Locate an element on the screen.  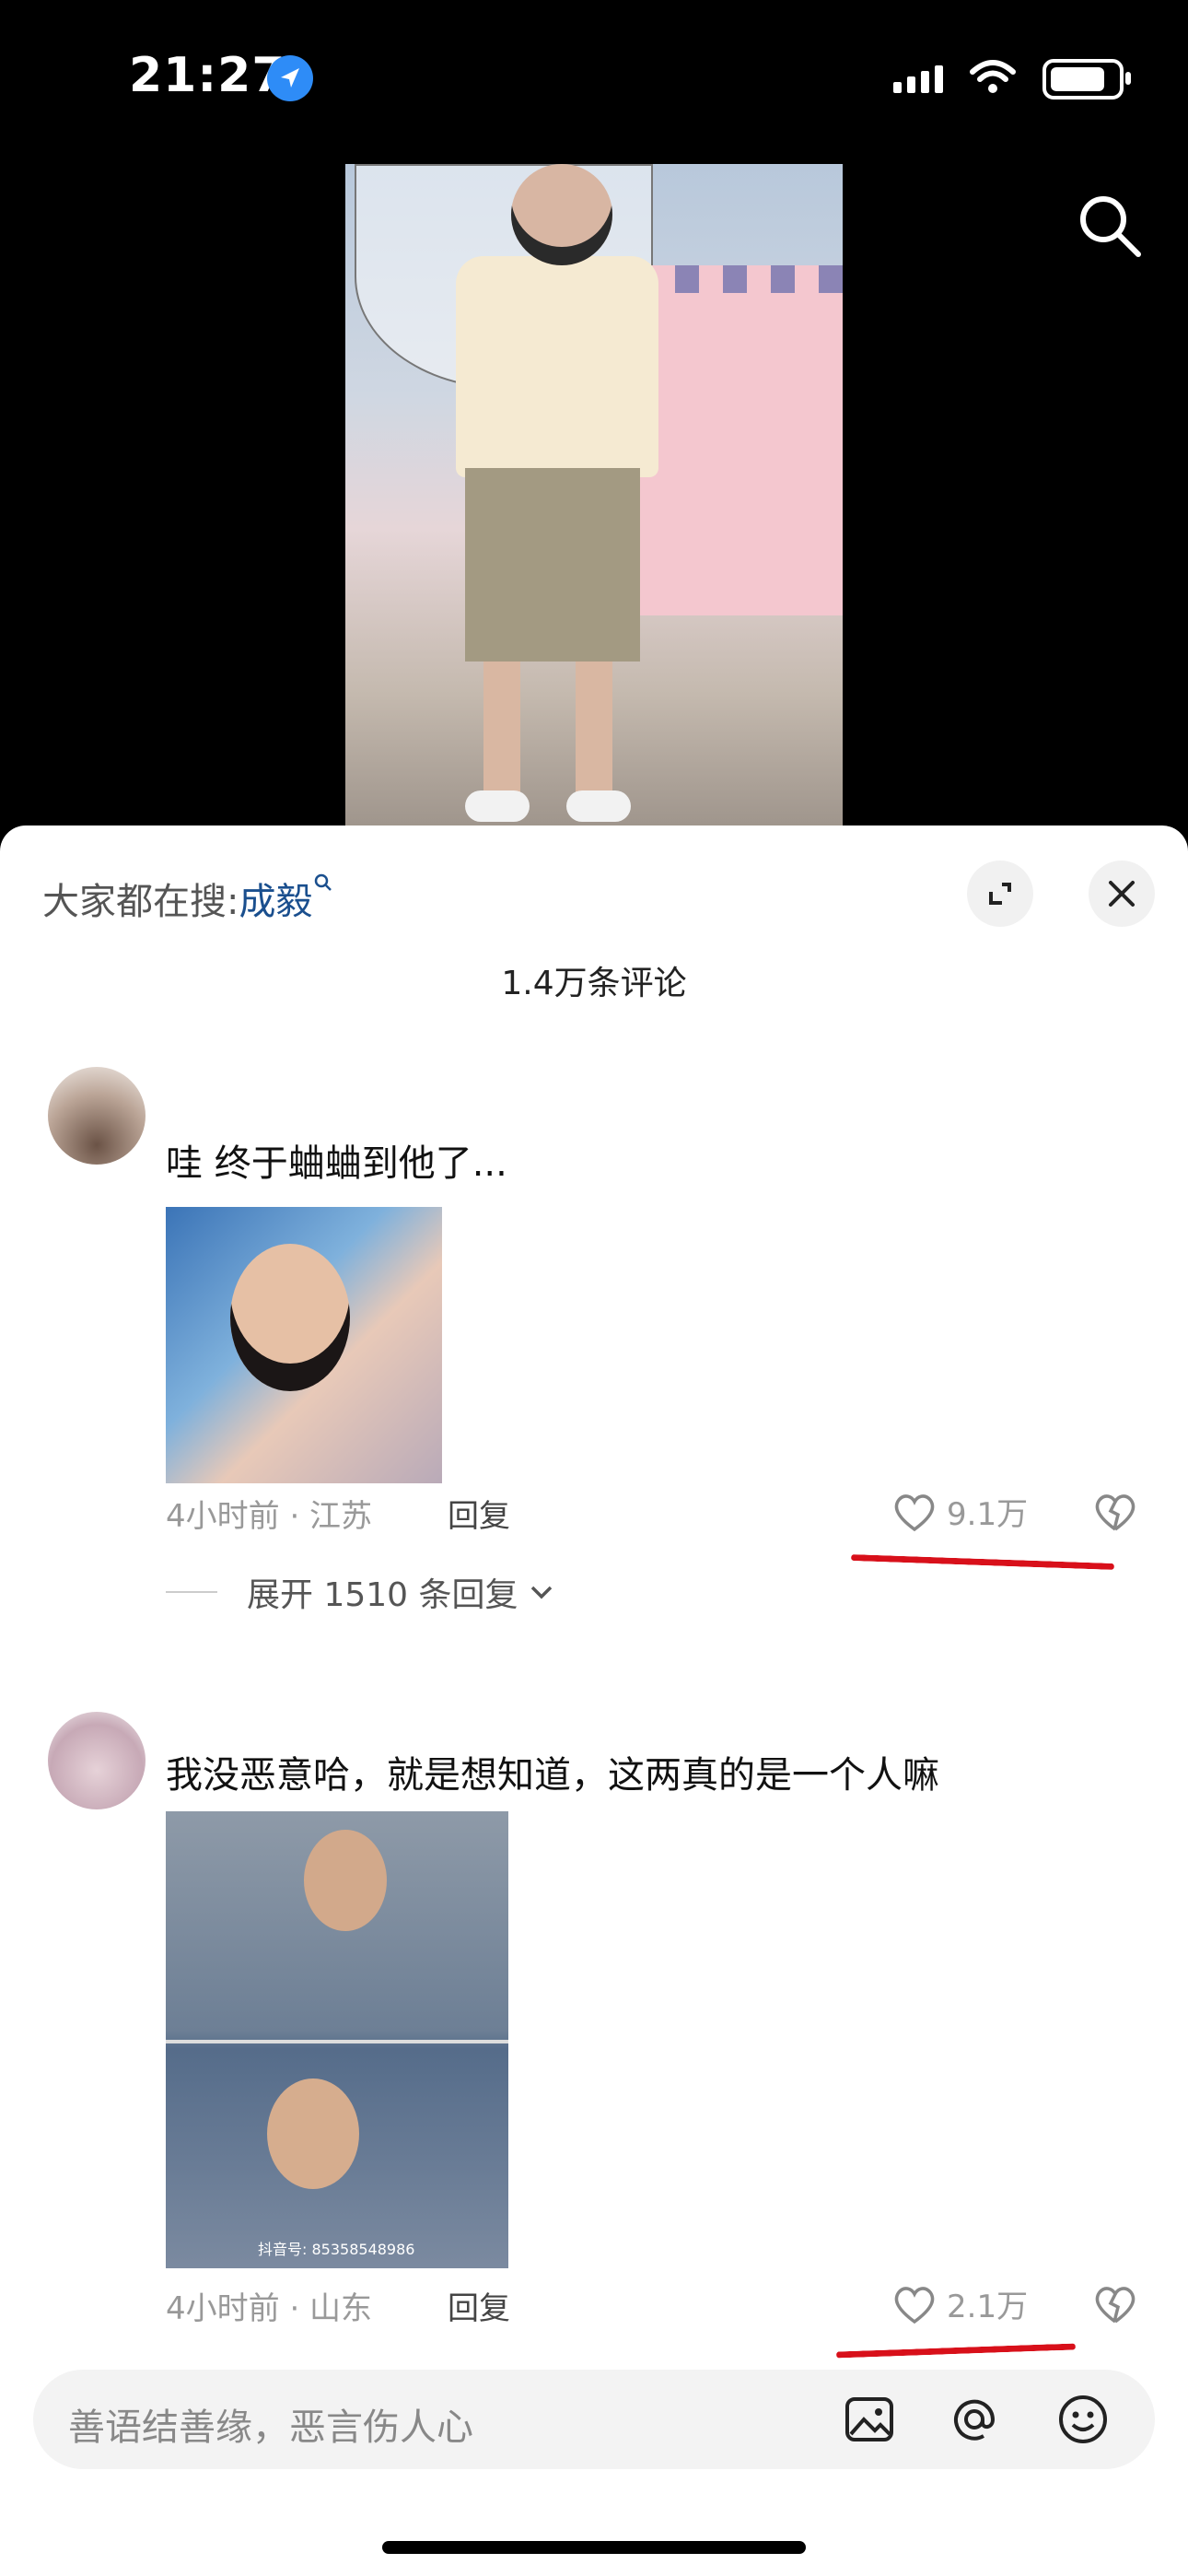
comment-meta: 4小时前 · 江苏 is located at coordinates (269, 1516).